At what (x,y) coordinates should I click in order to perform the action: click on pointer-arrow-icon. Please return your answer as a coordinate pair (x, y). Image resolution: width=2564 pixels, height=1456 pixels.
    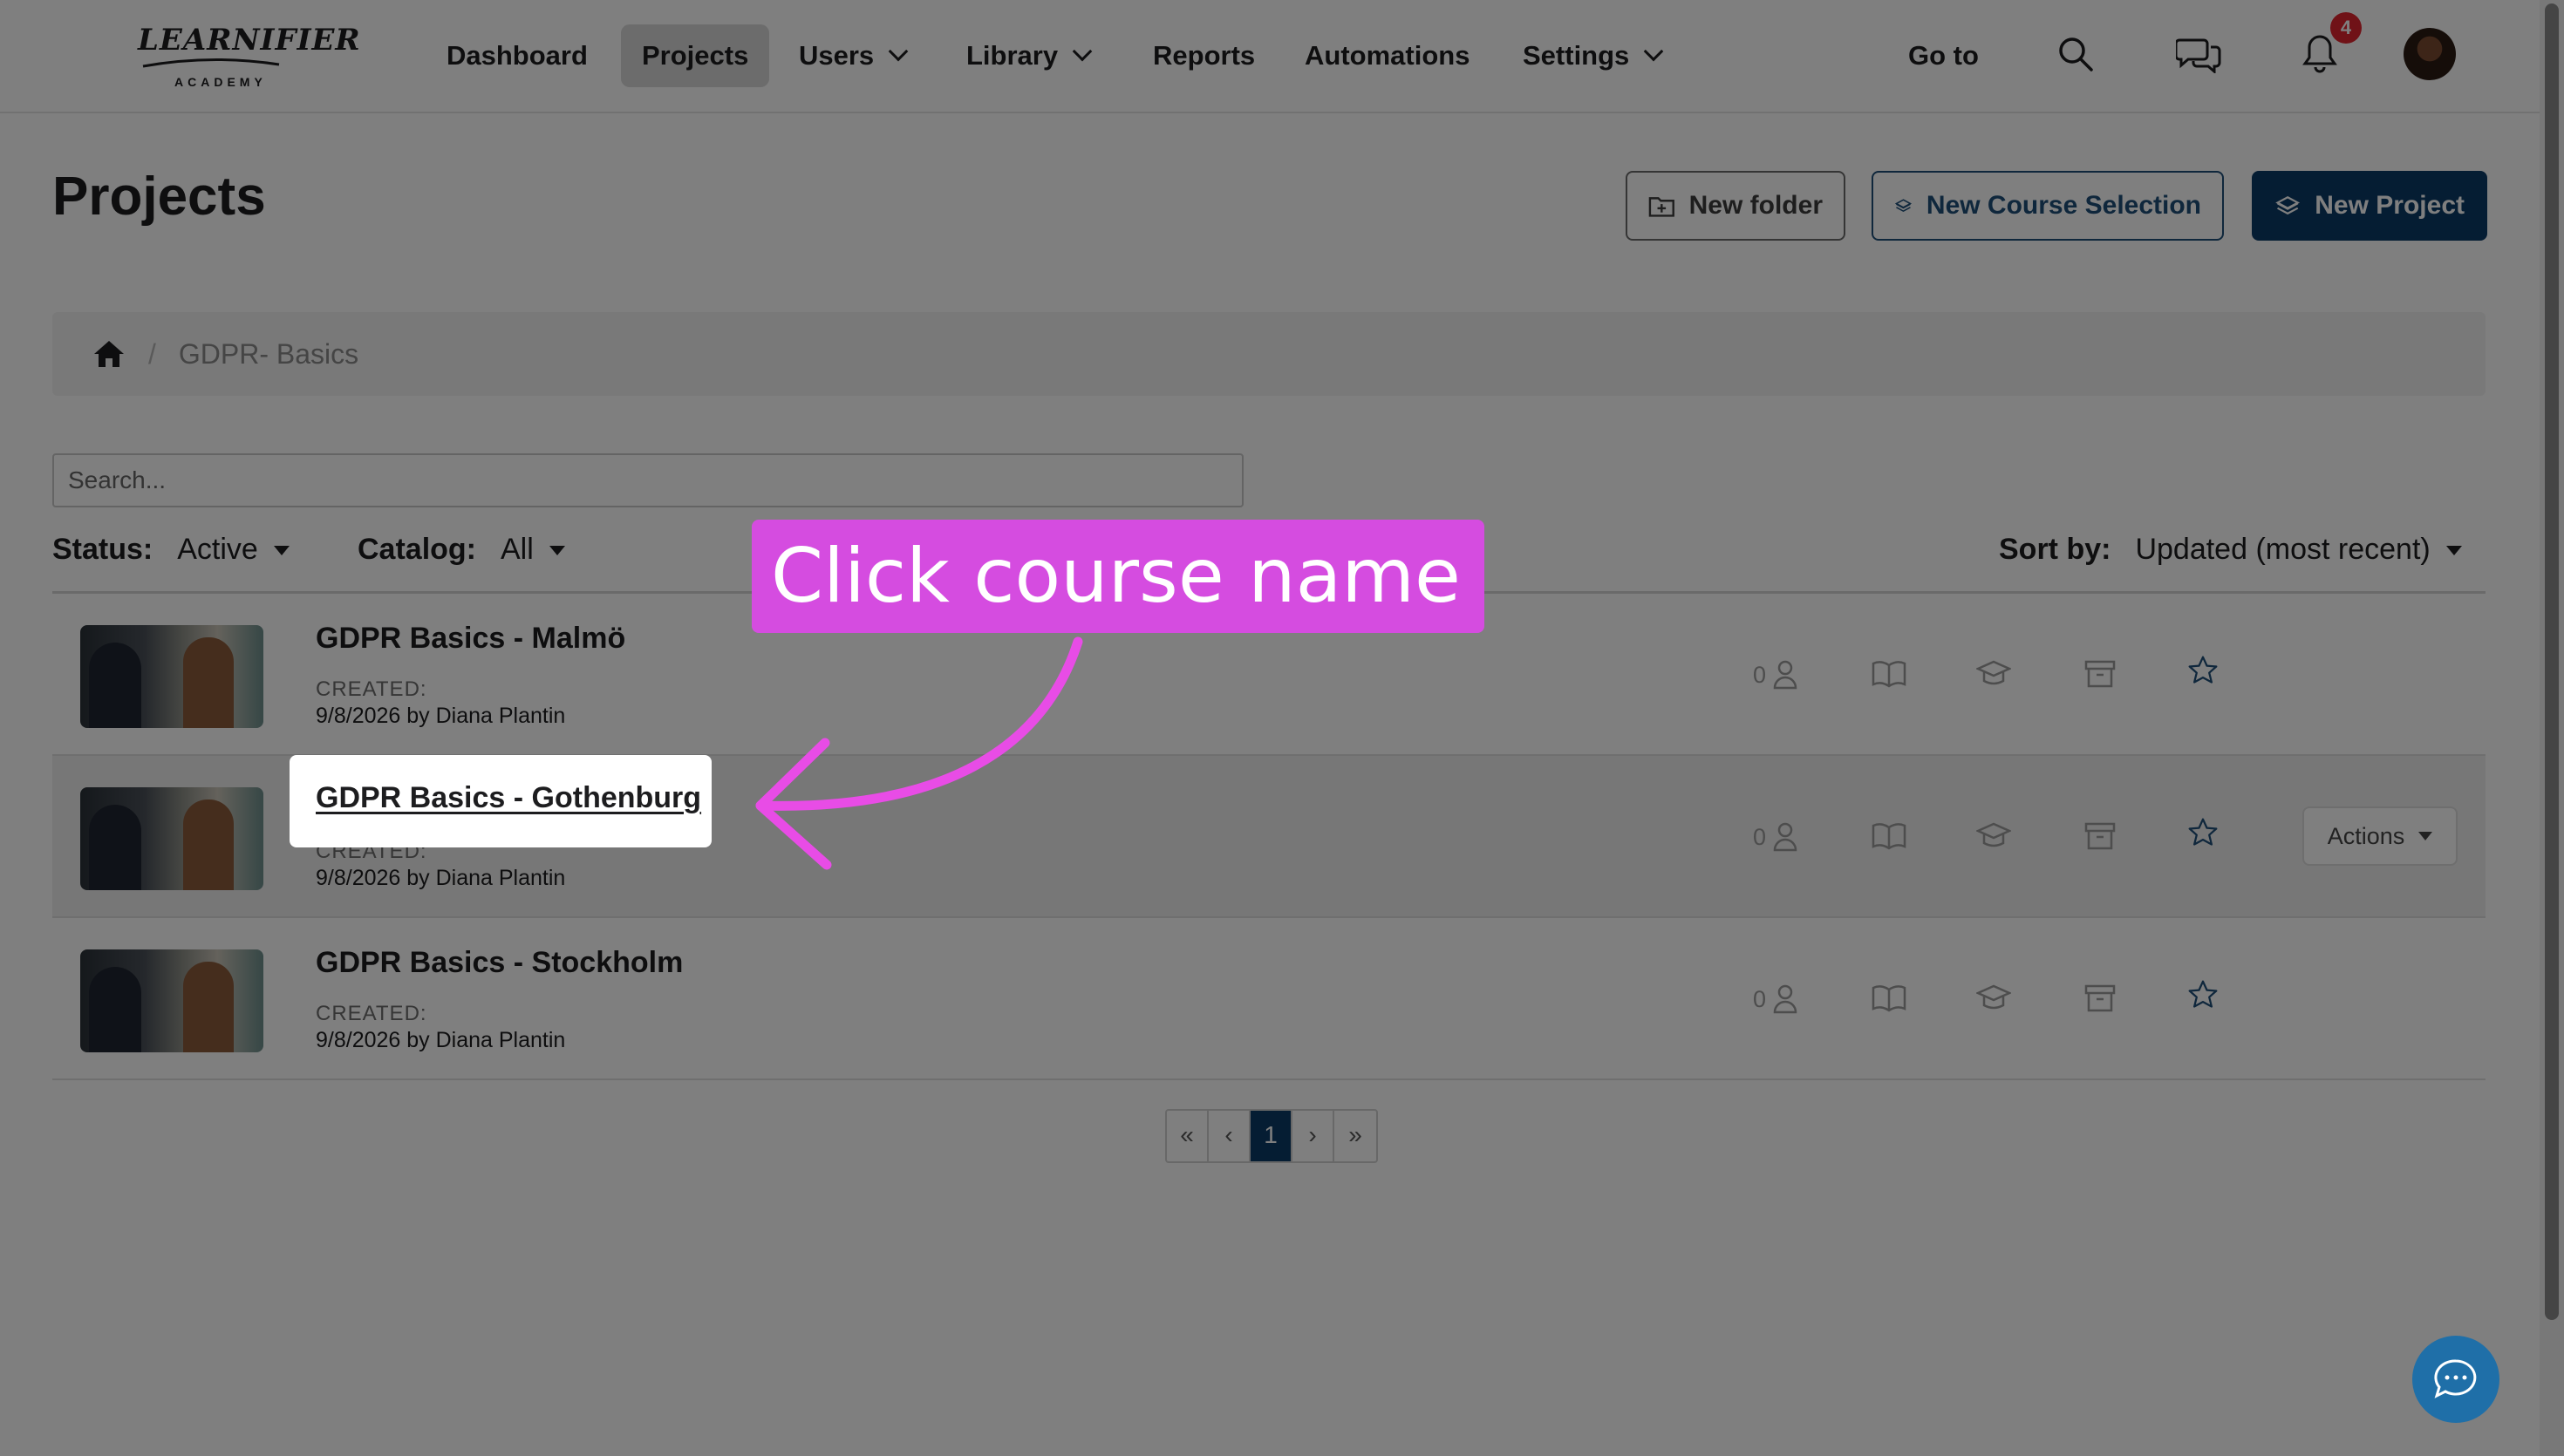
    Looking at the image, I should click on (919, 753).